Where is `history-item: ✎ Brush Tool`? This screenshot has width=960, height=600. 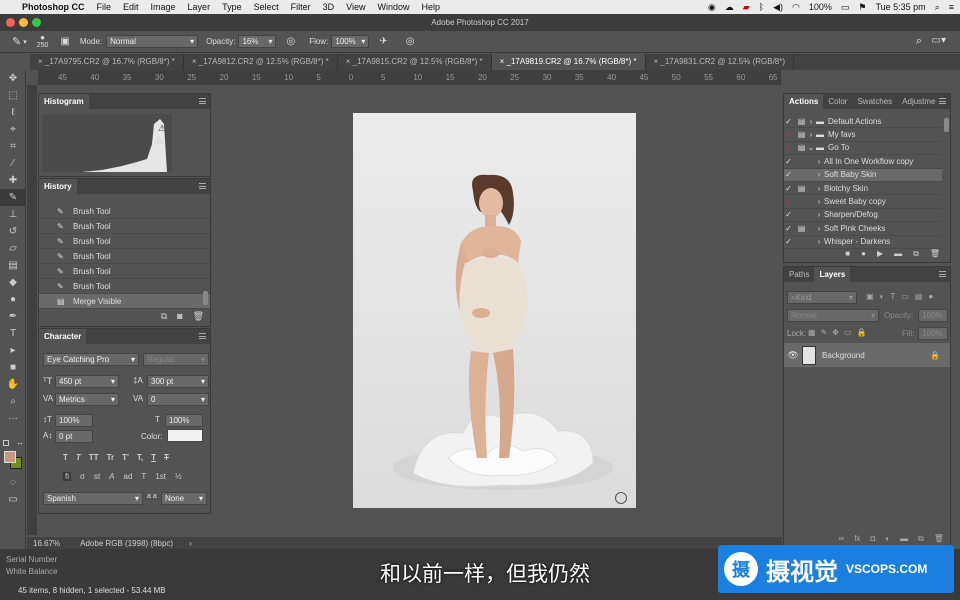 history-item: ✎ Brush Tool is located at coordinates (124, 256).